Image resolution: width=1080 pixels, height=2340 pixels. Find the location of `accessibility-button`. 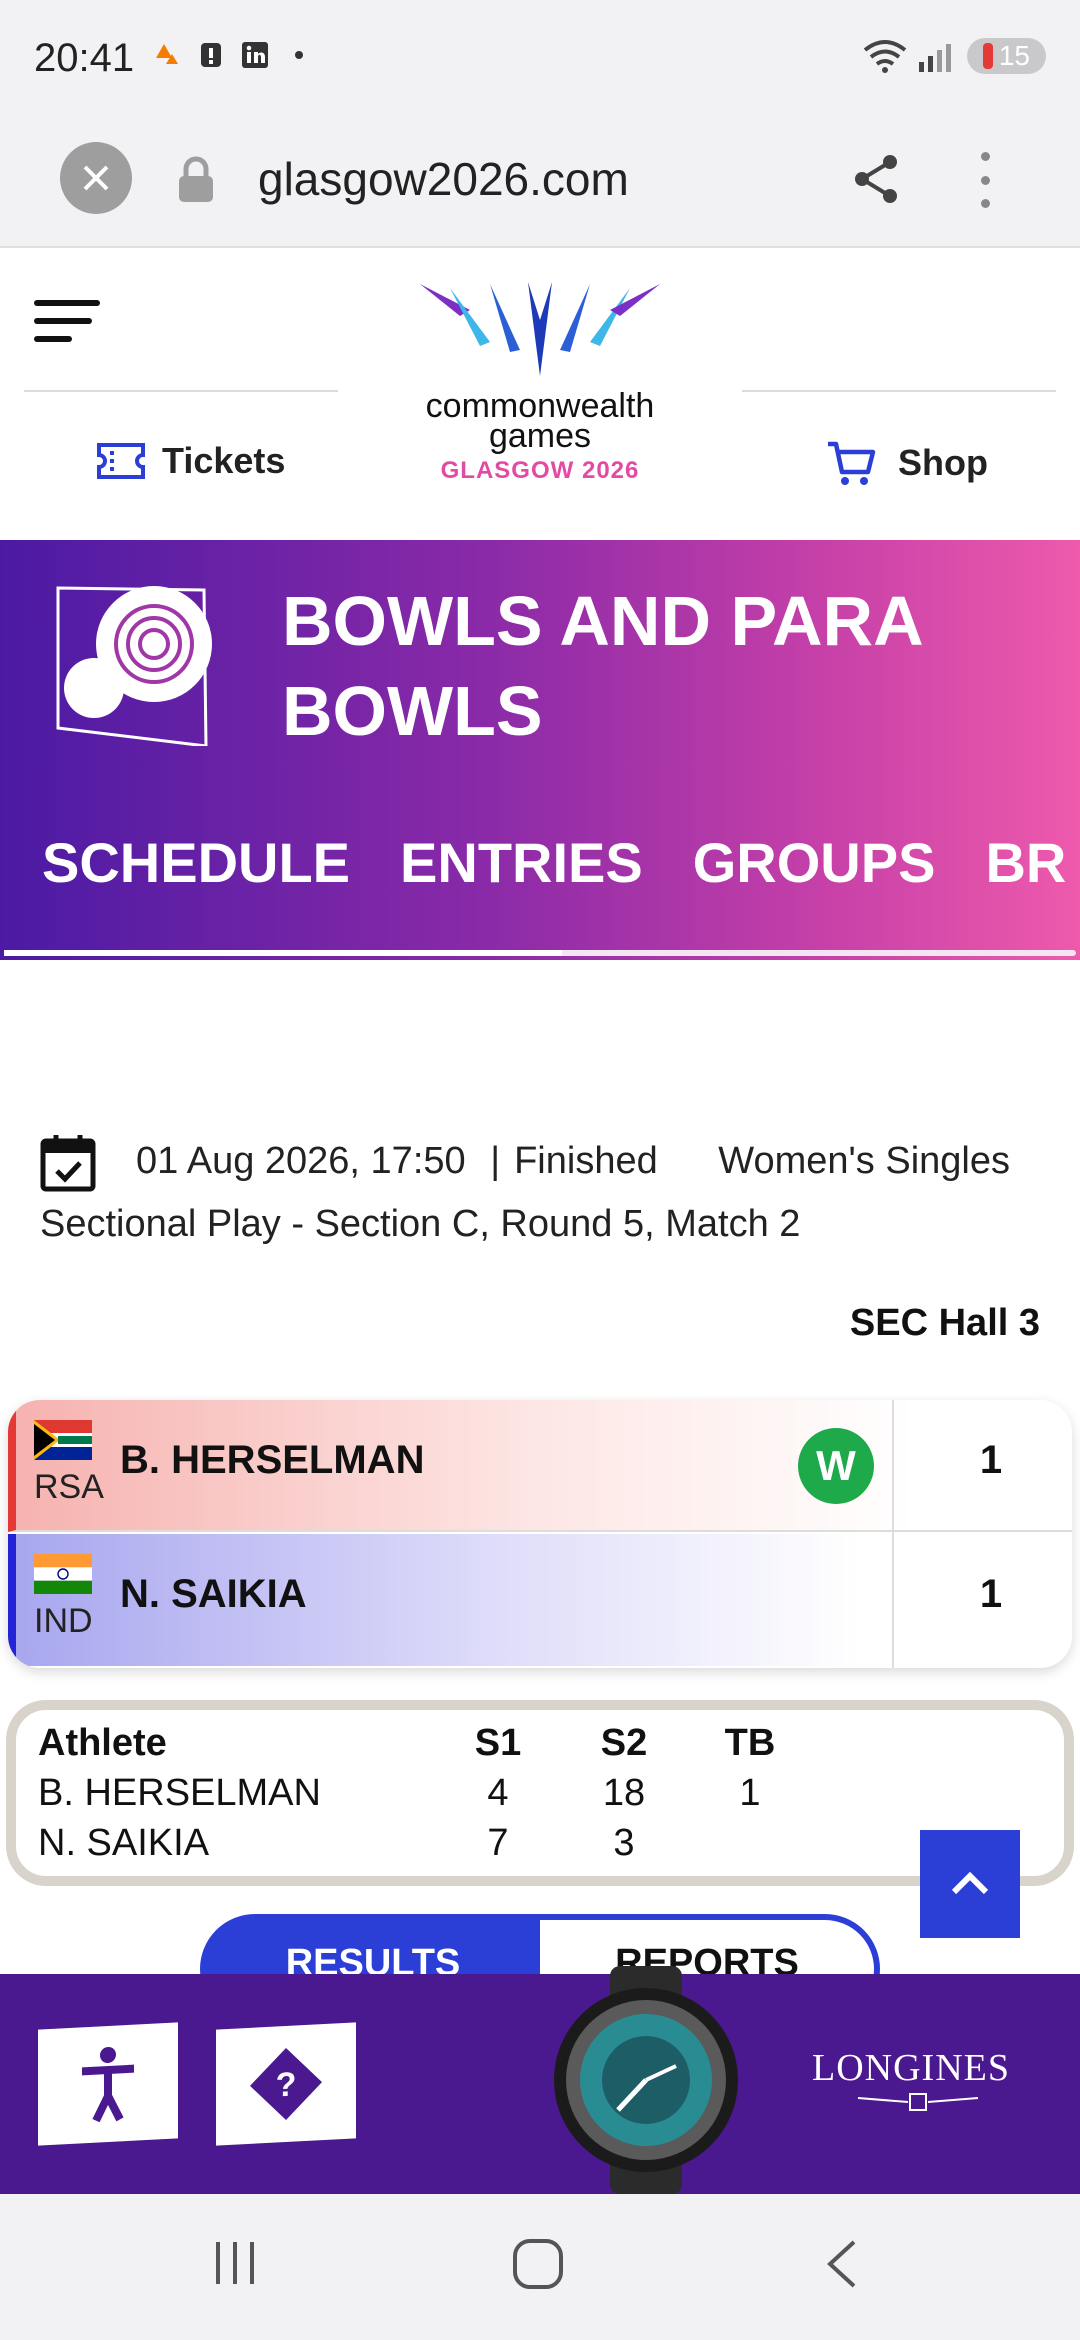

accessibility-button is located at coordinates (108, 2084).